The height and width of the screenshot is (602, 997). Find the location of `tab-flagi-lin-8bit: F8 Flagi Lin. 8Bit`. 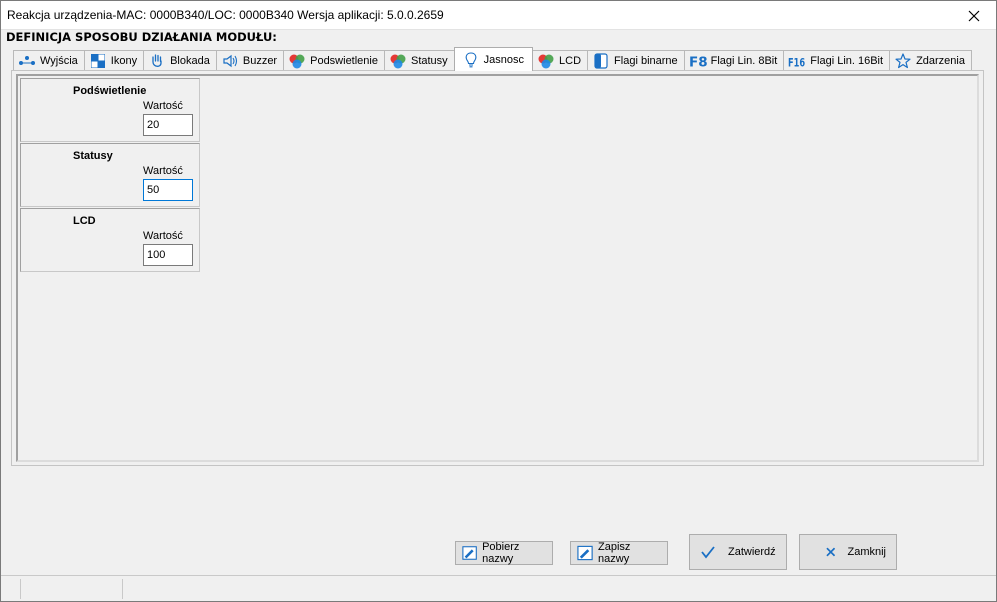

tab-flagi-lin-8bit: F8 Flagi Lin. 8Bit is located at coordinates (734, 60).